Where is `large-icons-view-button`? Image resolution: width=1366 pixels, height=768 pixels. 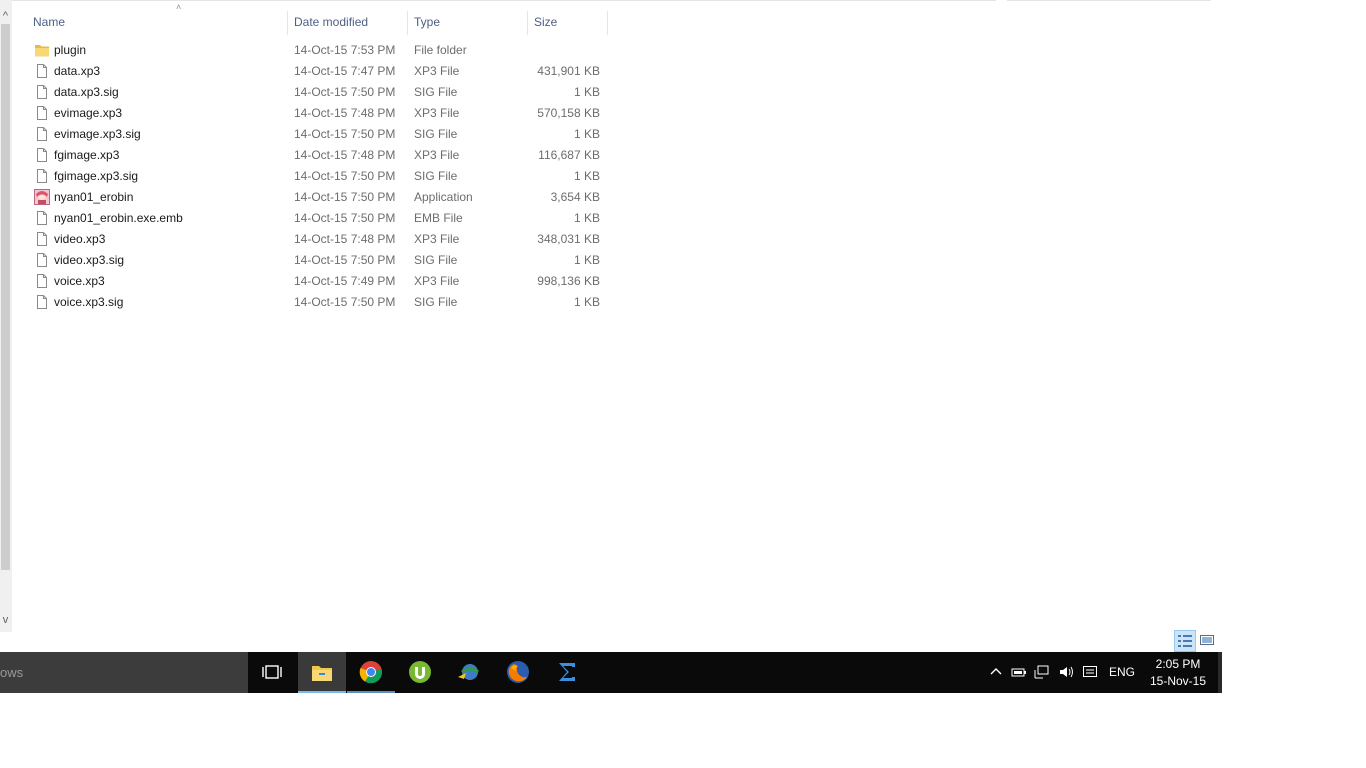
large-icons-view-button is located at coordinates (1207, 640).